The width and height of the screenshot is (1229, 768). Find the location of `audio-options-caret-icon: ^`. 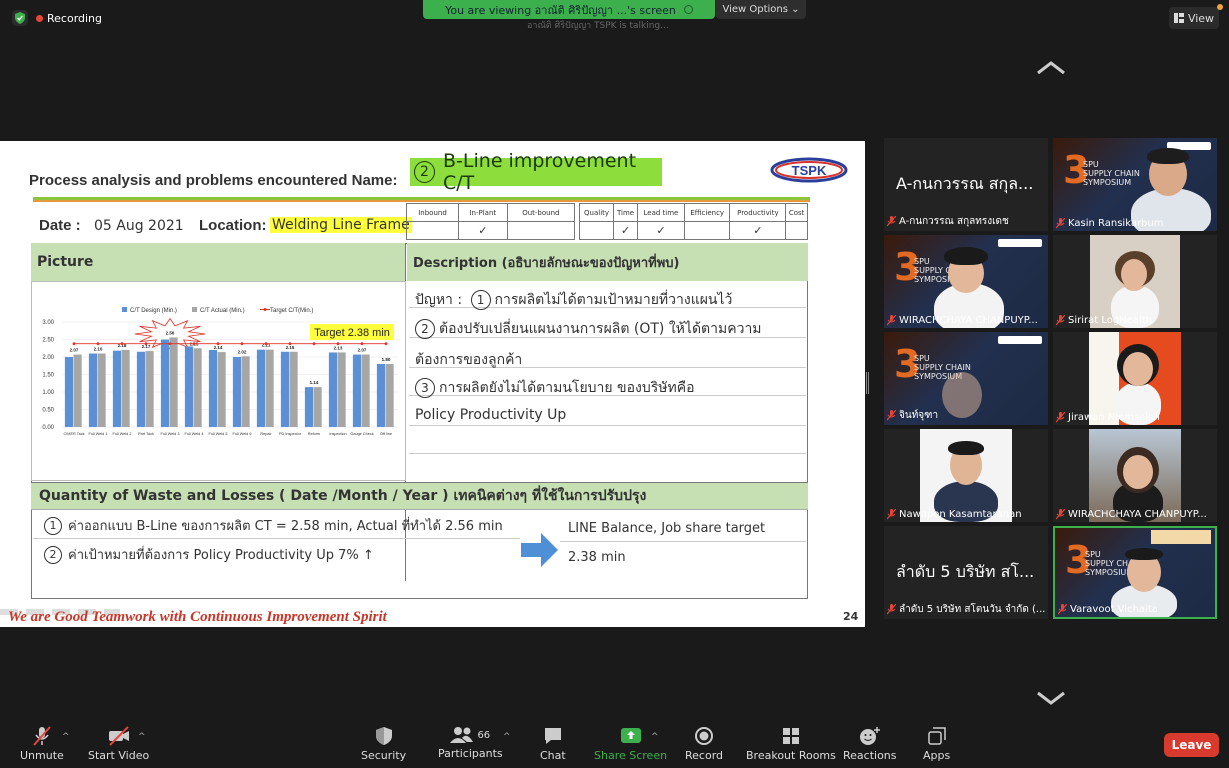

audio-options-caret-icon: ^ is located at coordinates (66, 737).